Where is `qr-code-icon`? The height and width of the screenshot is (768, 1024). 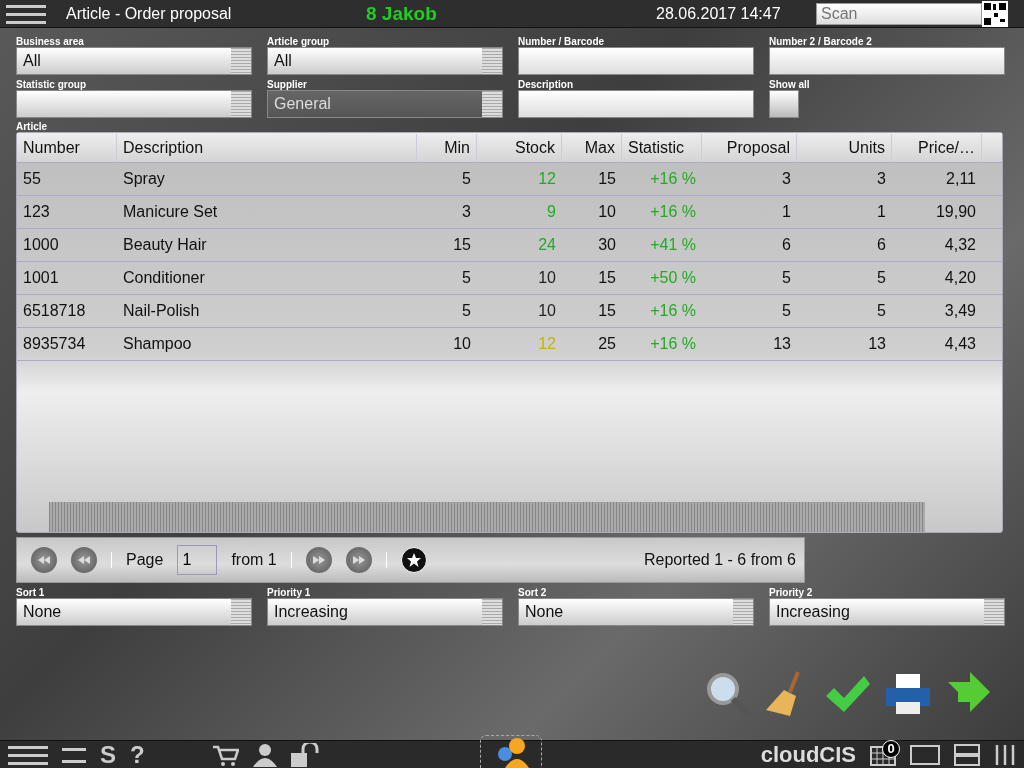 qr-code-icon is located at coordinates (995, 13).